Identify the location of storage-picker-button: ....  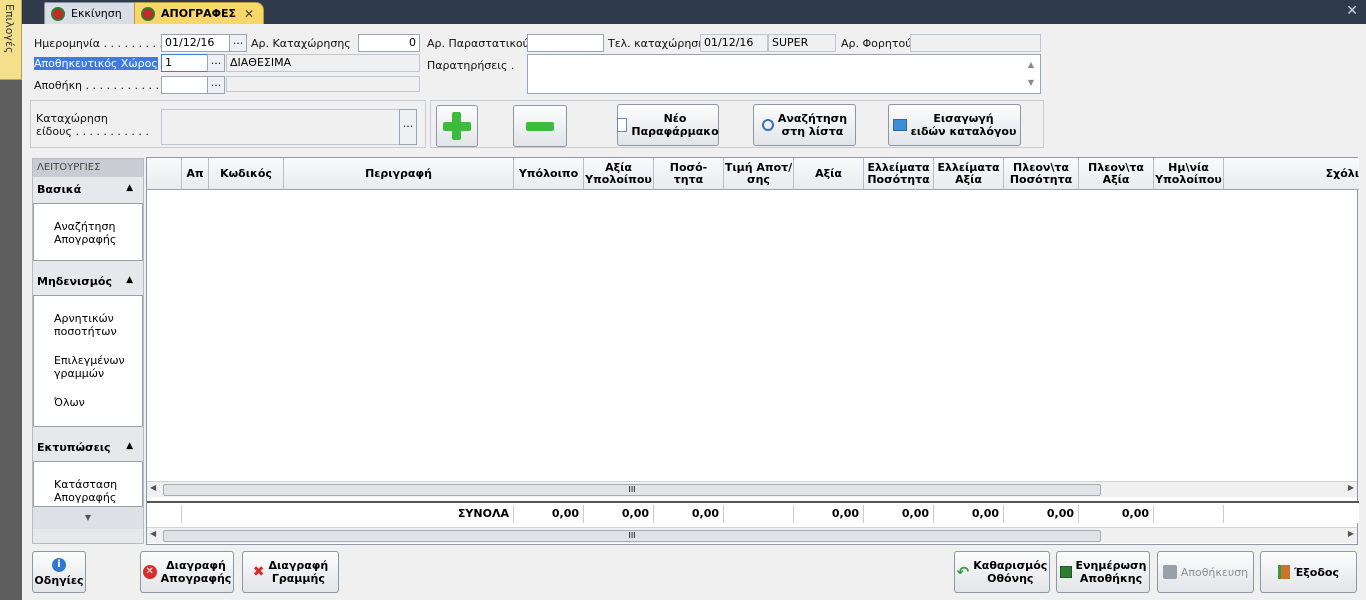
(216, 63).